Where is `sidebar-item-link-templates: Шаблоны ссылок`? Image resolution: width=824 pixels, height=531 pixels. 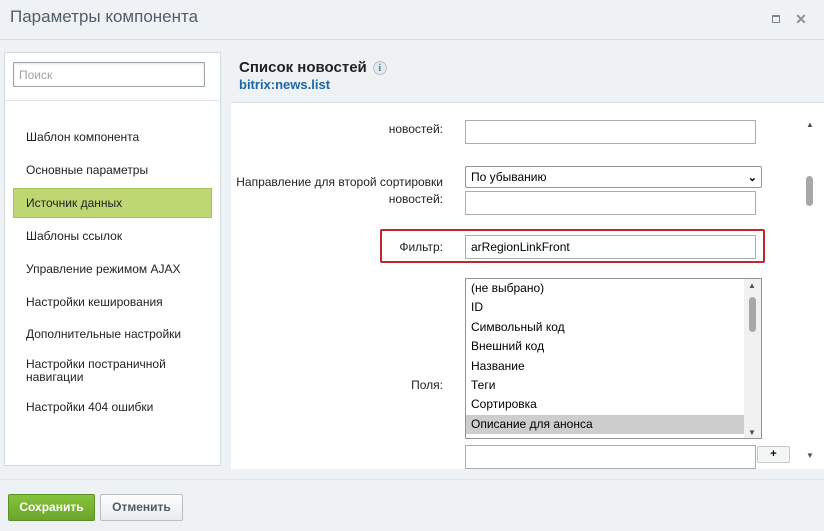 sidebar-item-link-templates: Шаблоны ссылок is located at coordinates (112, 236).